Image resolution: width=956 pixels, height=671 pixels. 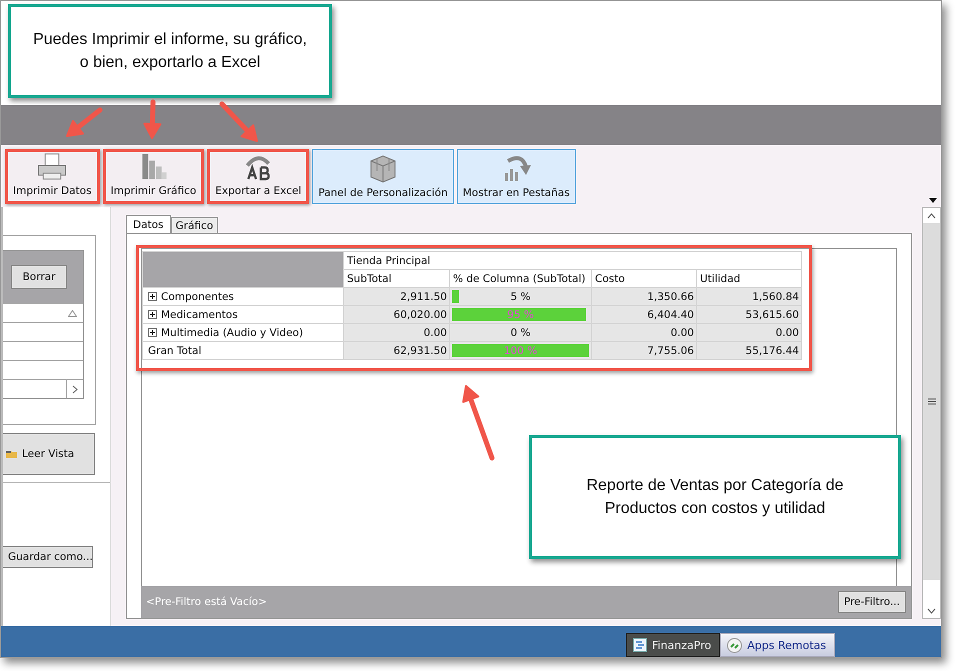 What do you see at coordinates (521, 350) in the screenshot?
I see `percent-value: 100 %` at bounding box center [521, 350].